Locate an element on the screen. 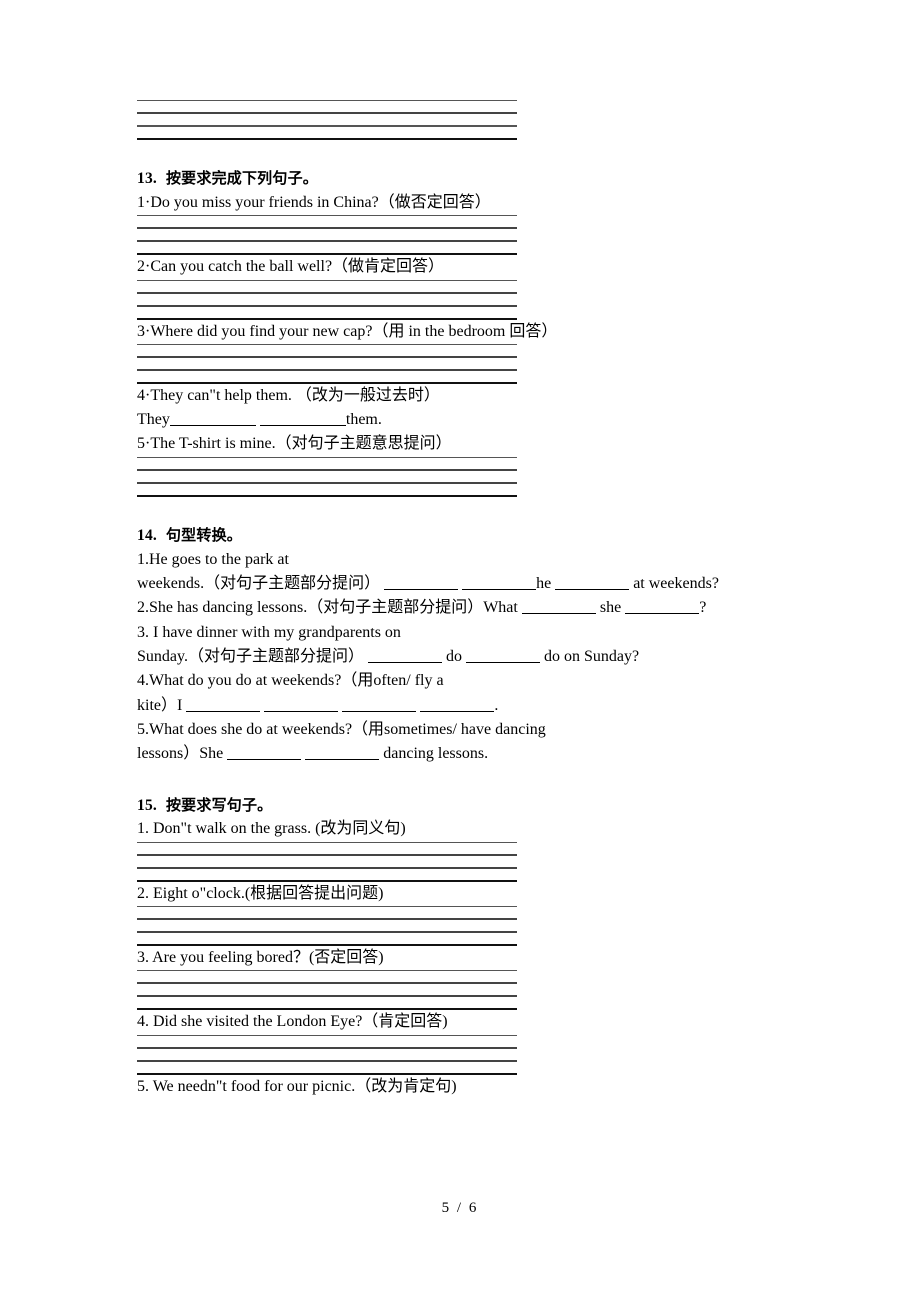 This screenshot has width=920, height=1302. question-14-1-line1: 1.He goes to the park at is located at coordinates (213, 559).